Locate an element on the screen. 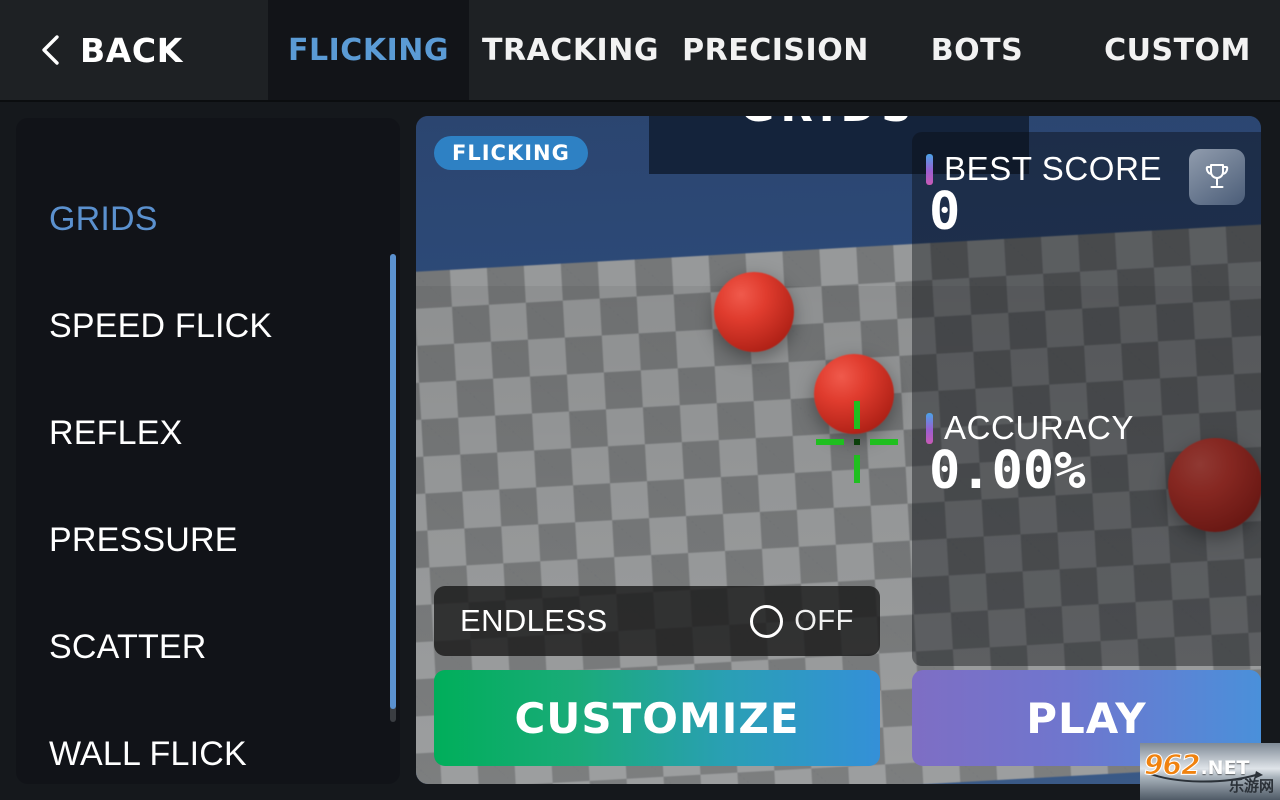 This screenshot has width=1280, height=800. endless-control-group: OFF is located at coordinates (802, 621).